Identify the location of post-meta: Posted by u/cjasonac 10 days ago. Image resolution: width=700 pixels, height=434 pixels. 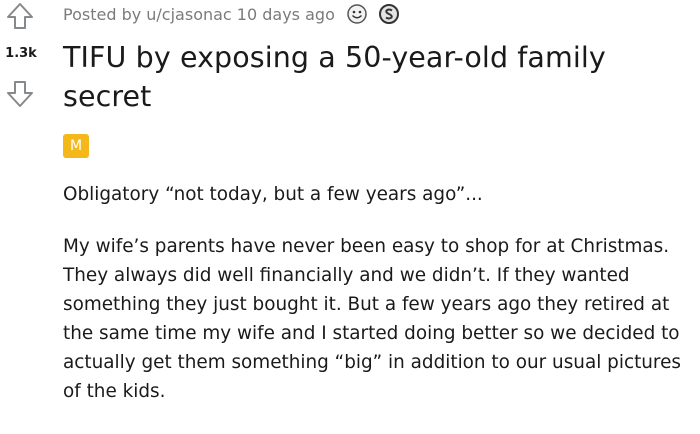
(380, 14).